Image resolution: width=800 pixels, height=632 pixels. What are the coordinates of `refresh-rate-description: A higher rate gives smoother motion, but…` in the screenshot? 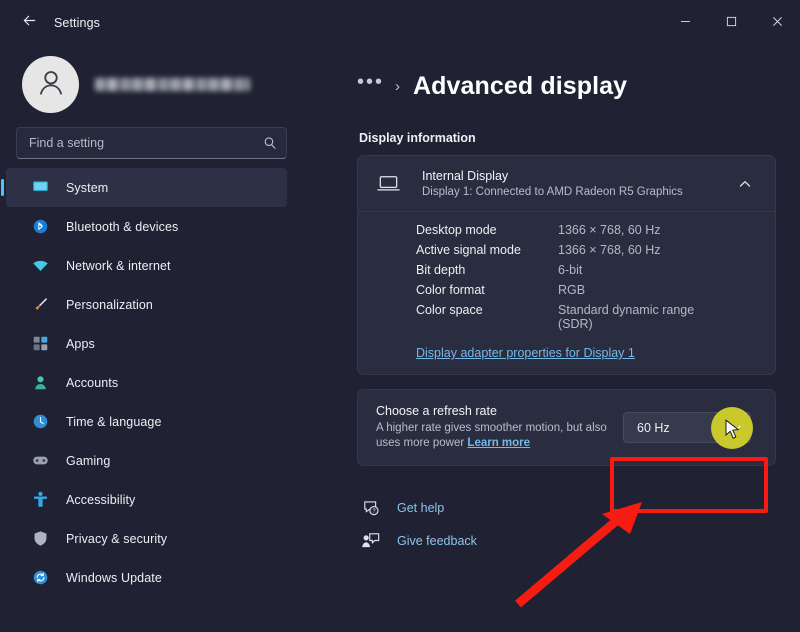 It's located at (499, 436).